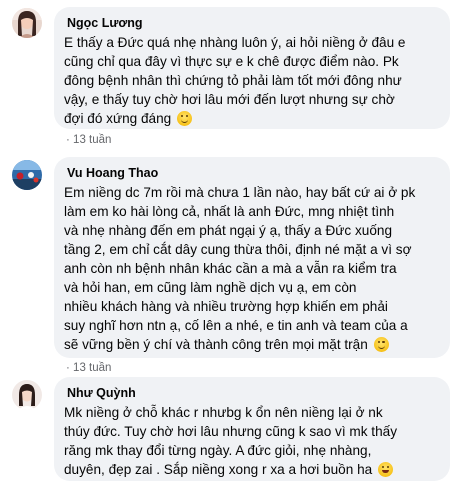 This screenshot has width=475, height=489. Describe the element at coordinates (101, 393) in the screenshot. I see `comment-author: Như Quỳnh` at that location.